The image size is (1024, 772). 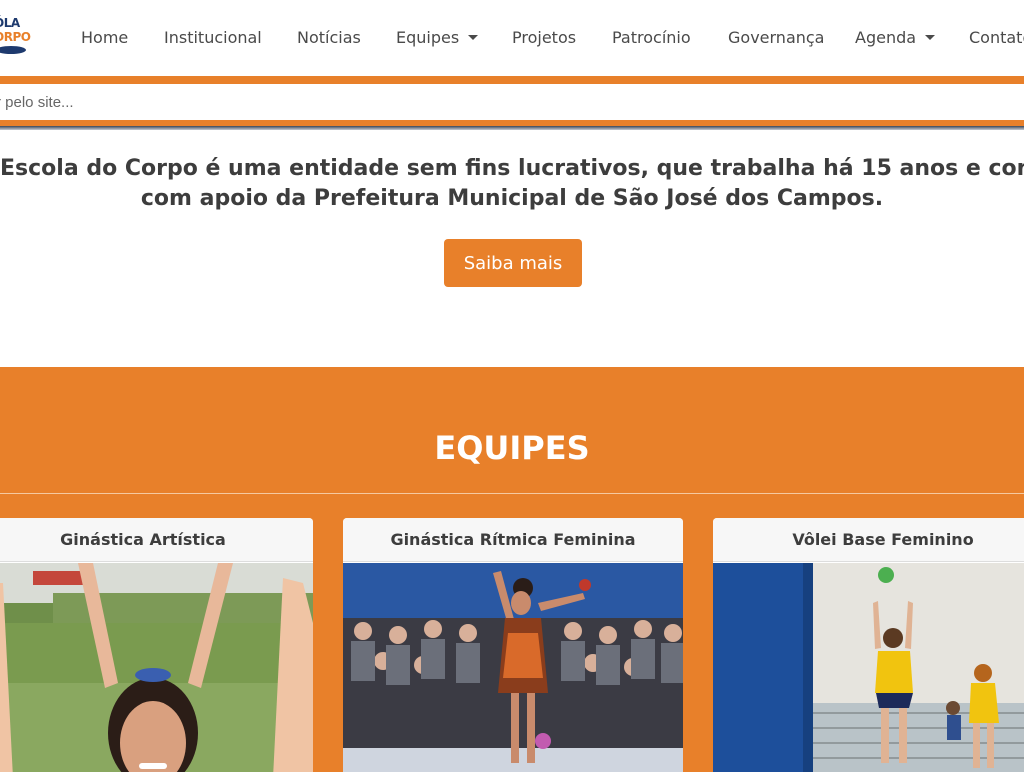 What do you see at coordinates (512, 80) in the screenshot?
I see `search-border-top` at bounding box center [512, 80].